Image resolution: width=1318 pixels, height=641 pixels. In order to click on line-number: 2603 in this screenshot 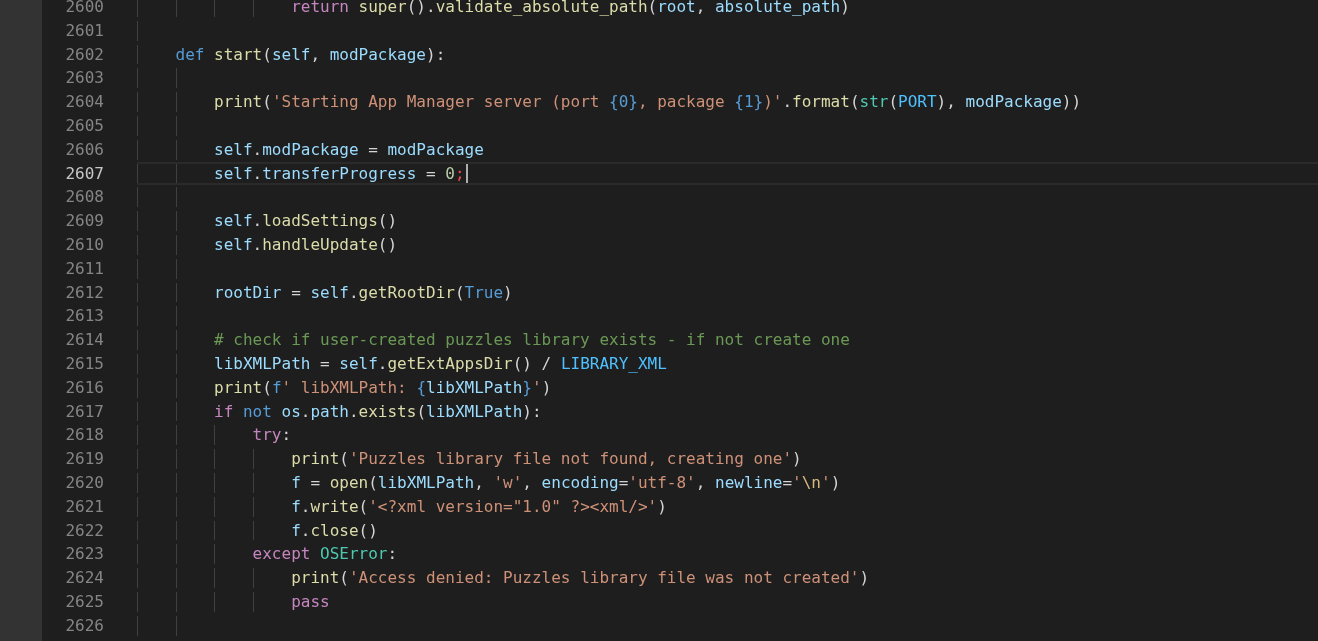, I will do `click(84, 78)`.